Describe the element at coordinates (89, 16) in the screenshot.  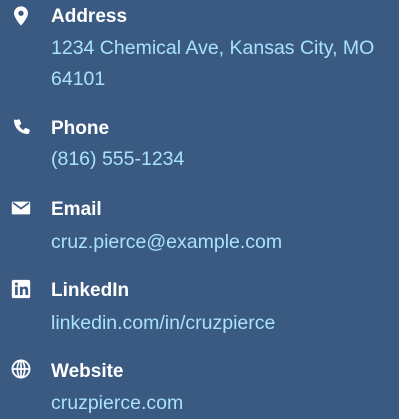
I see `address-label: Address` at that location.